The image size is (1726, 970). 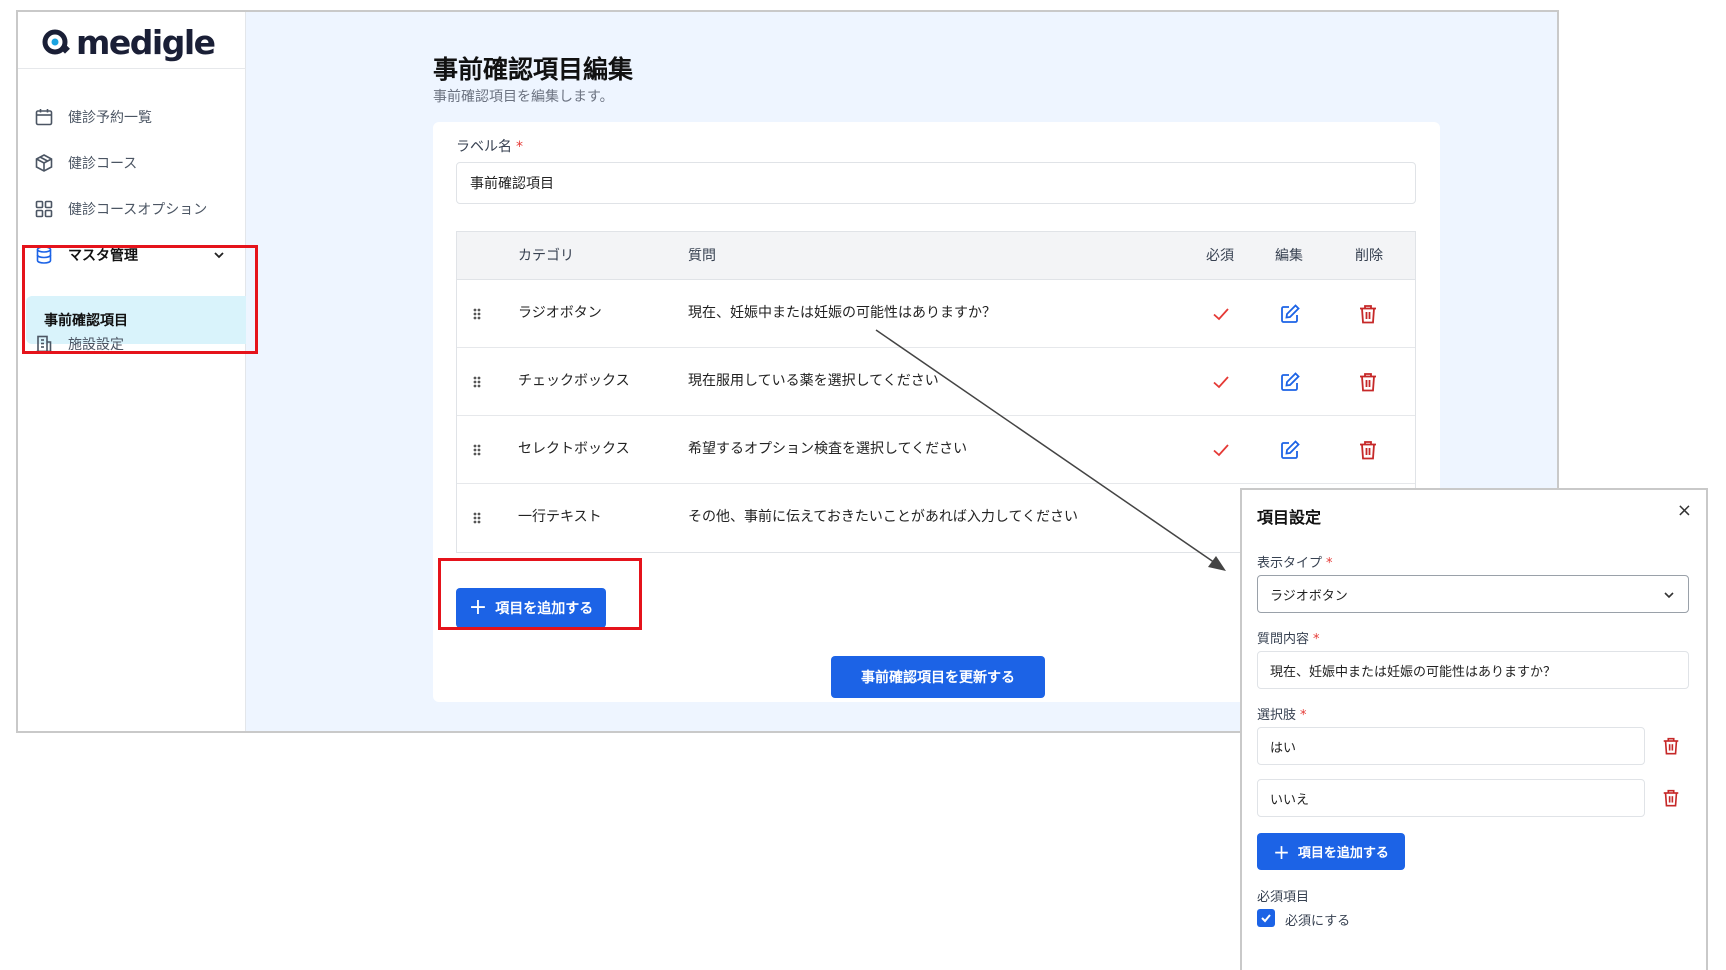 I want to click on update-button-label: 事前確認項目を更新する, so click(x=938, y=678).